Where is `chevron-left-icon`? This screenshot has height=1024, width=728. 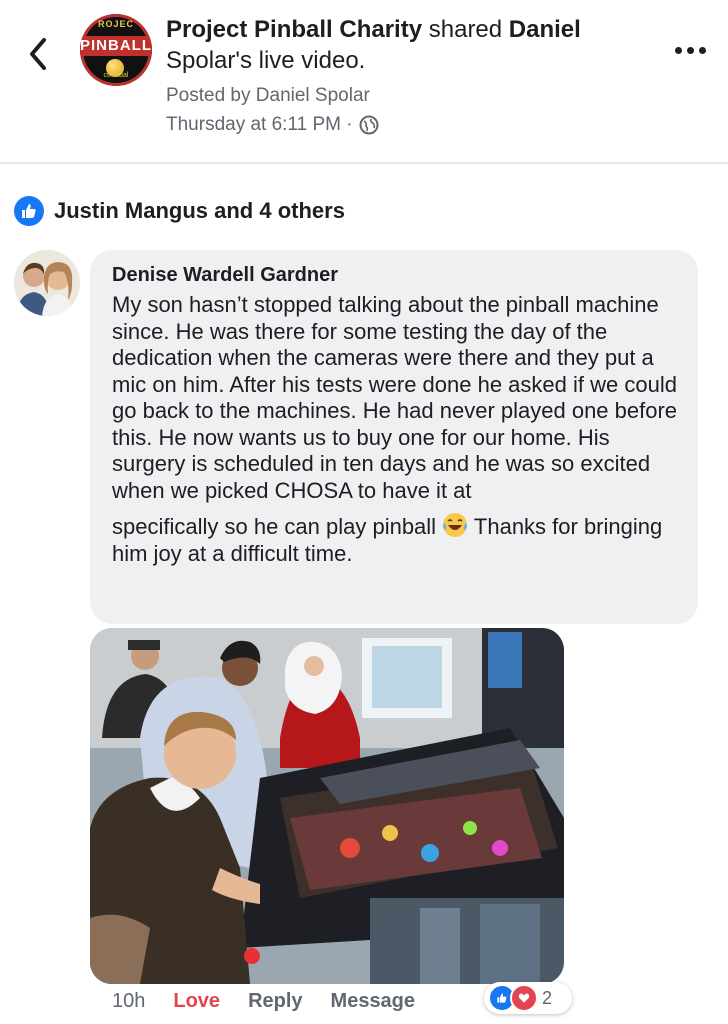
chevron-left-icon is located at coordinates (38, 54).